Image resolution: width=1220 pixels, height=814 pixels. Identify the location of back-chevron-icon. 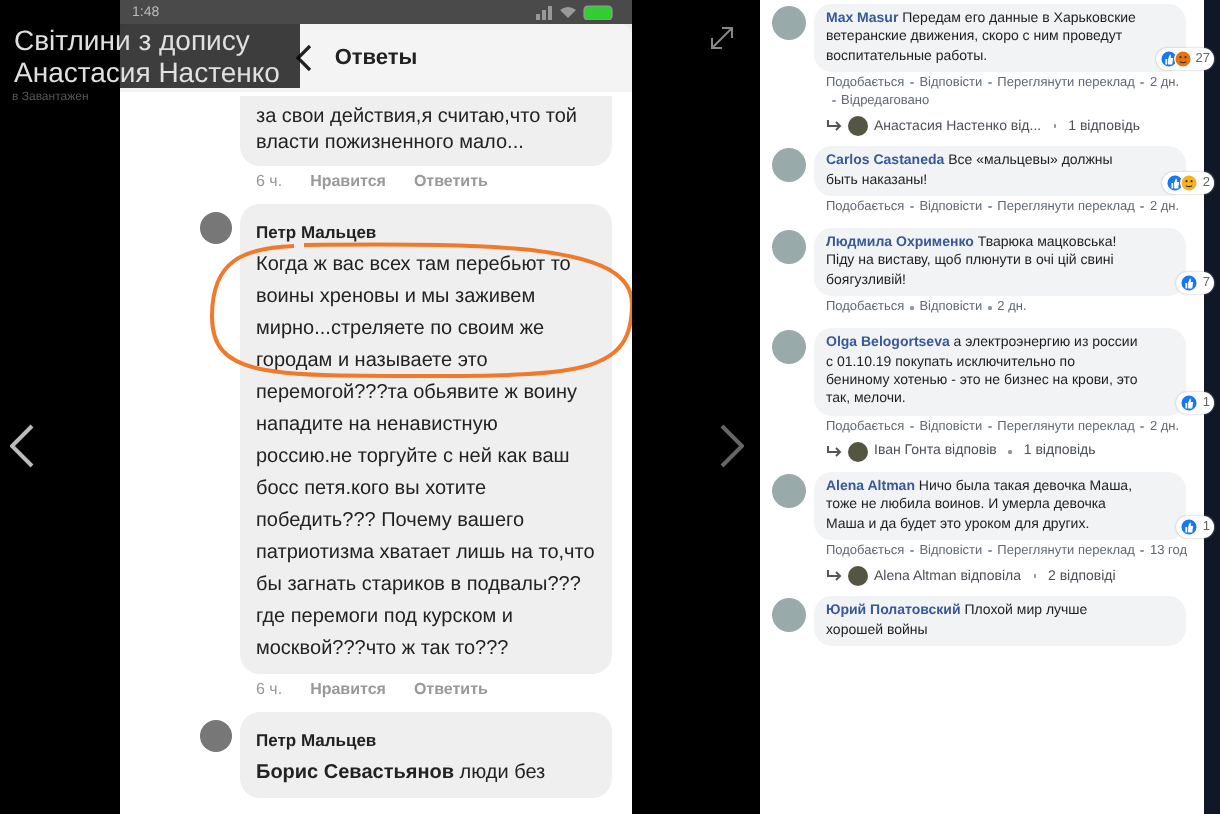
(304, 58).